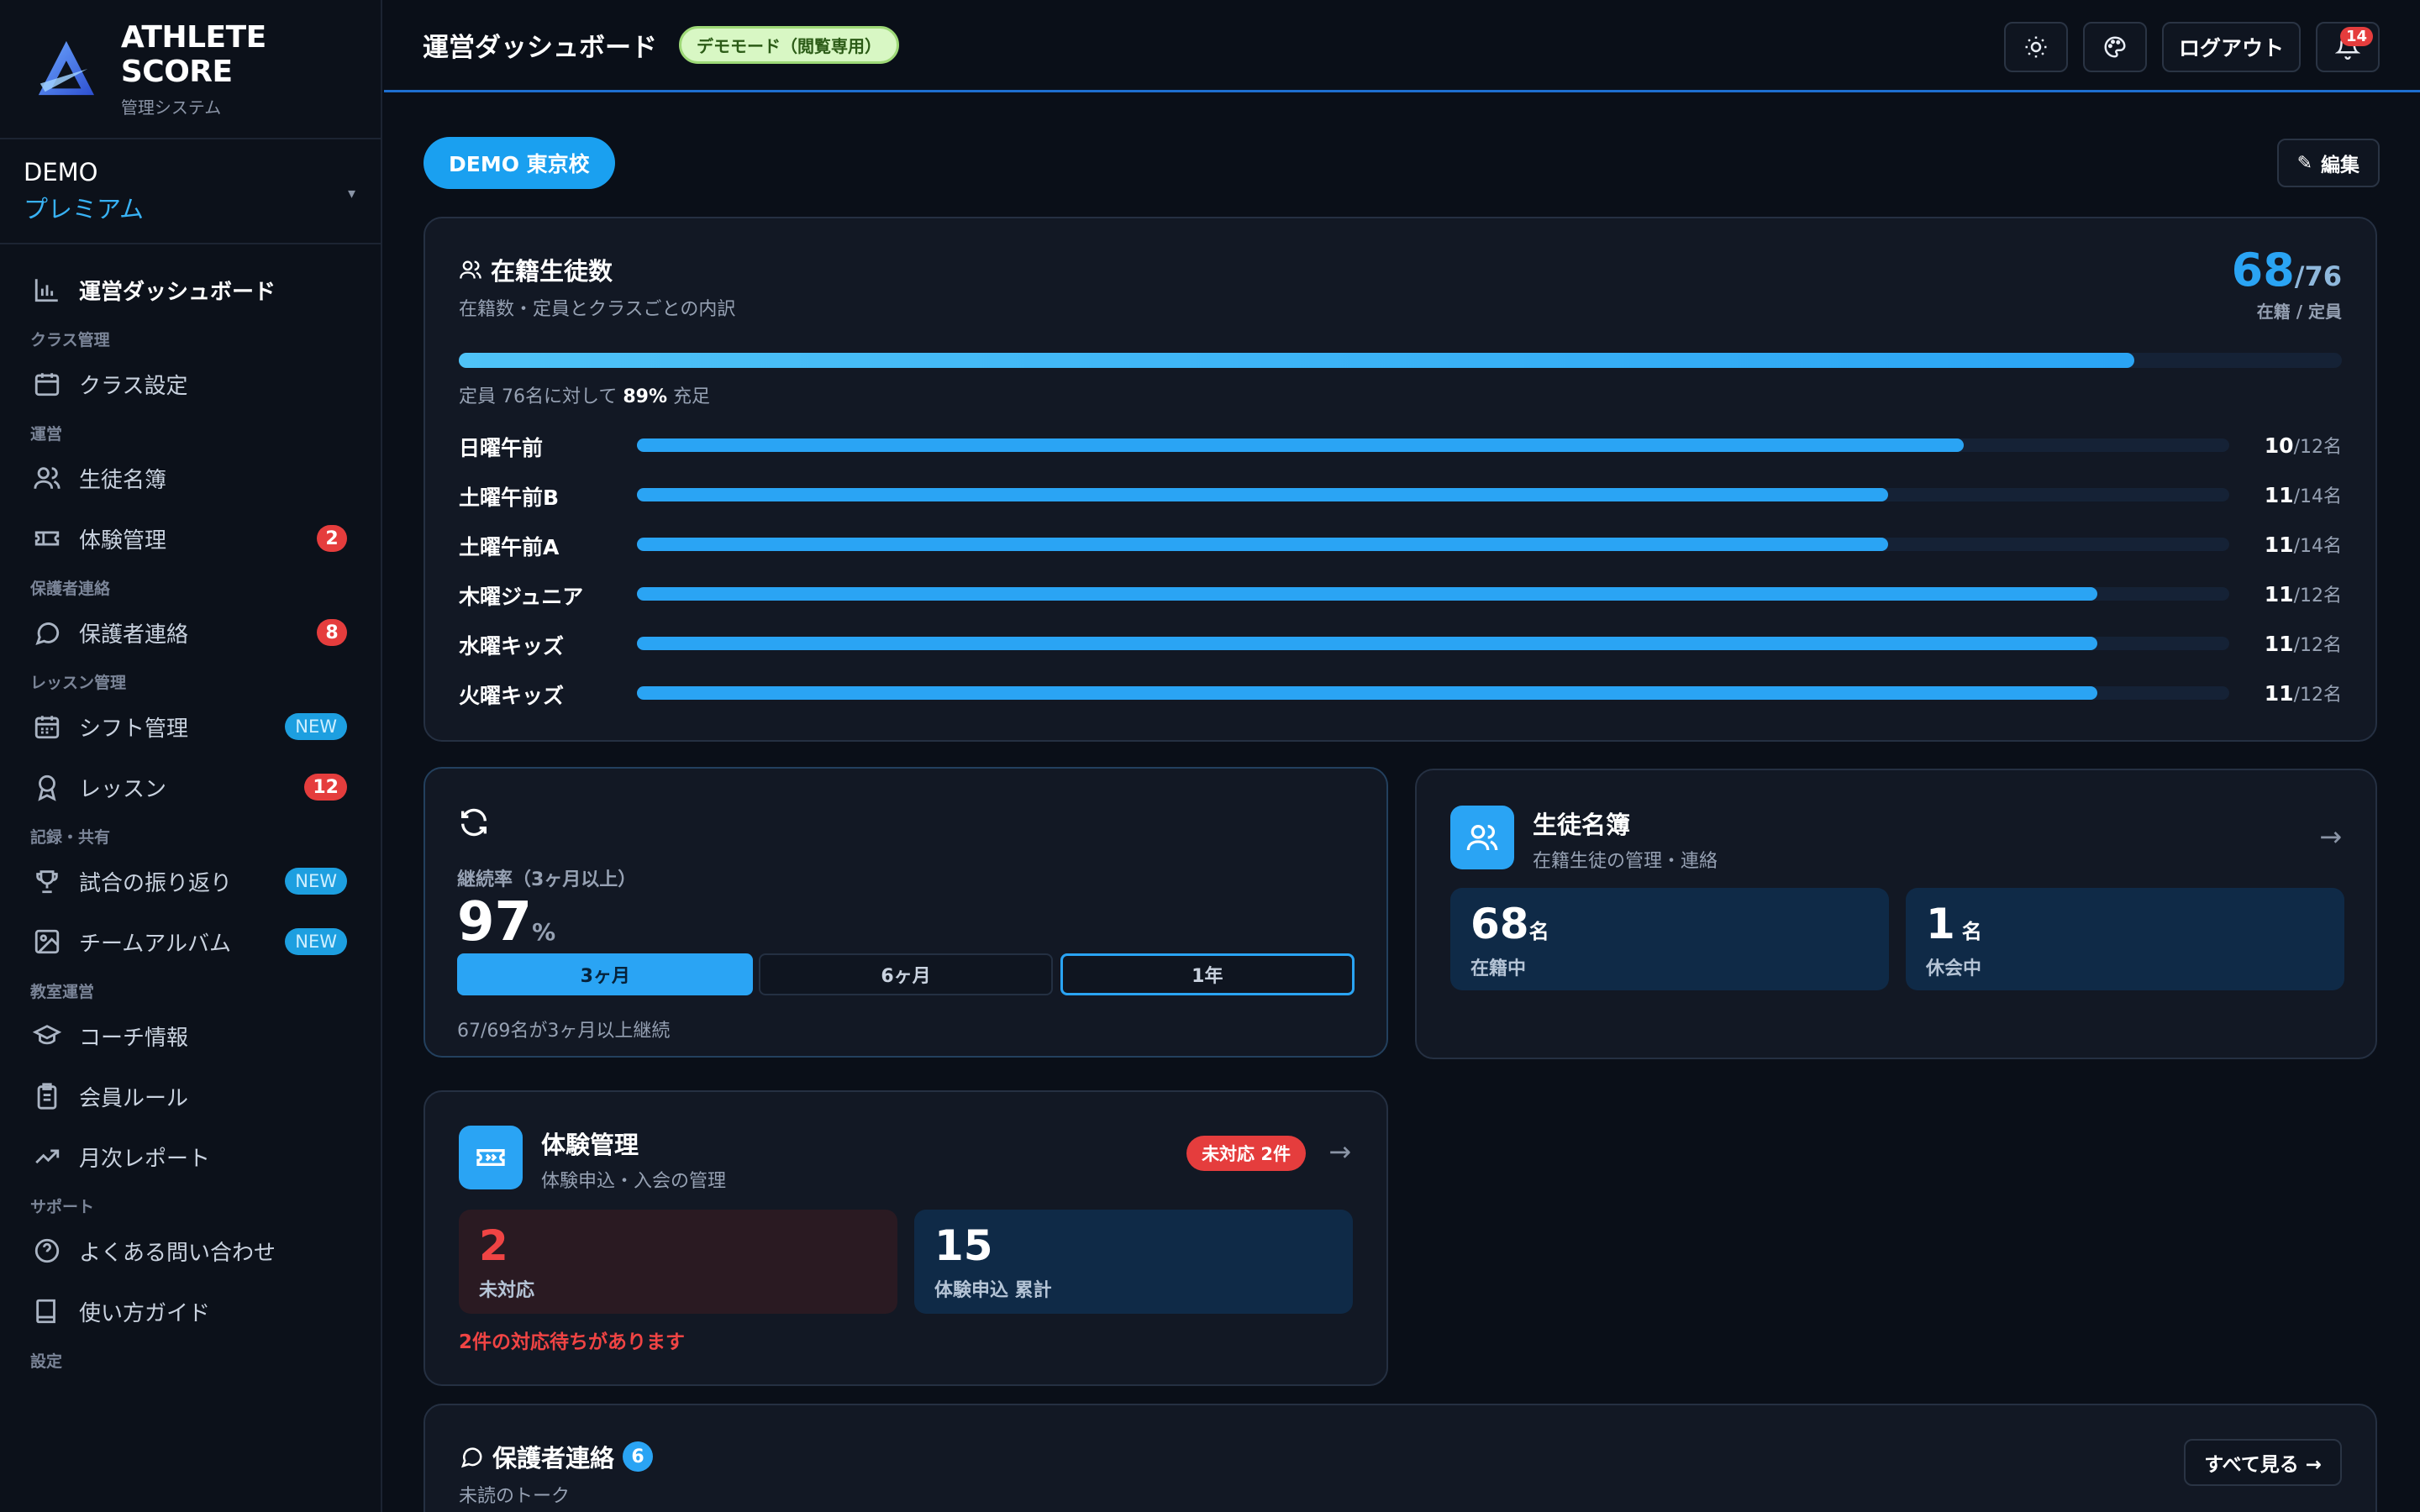 The image size is (2420, 1512). I want to click on sidebar-item-lesson: レッスン 12, so click(191, 787).